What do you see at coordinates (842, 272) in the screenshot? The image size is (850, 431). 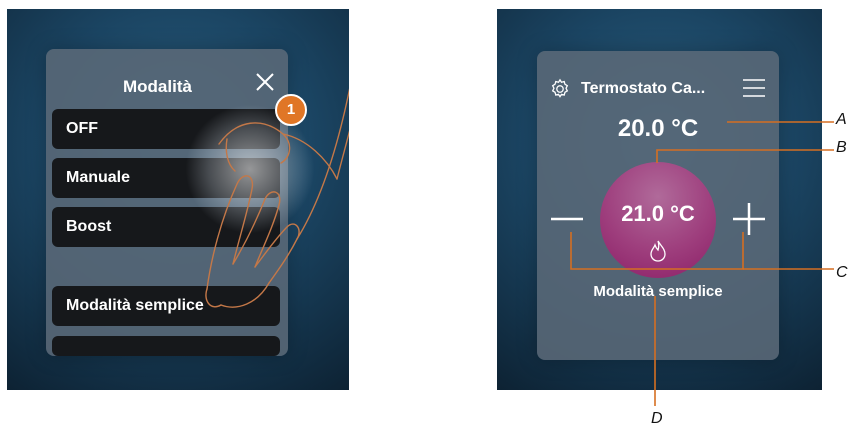 I see `callout-letter-c: C` at bounding box center [842, 272].